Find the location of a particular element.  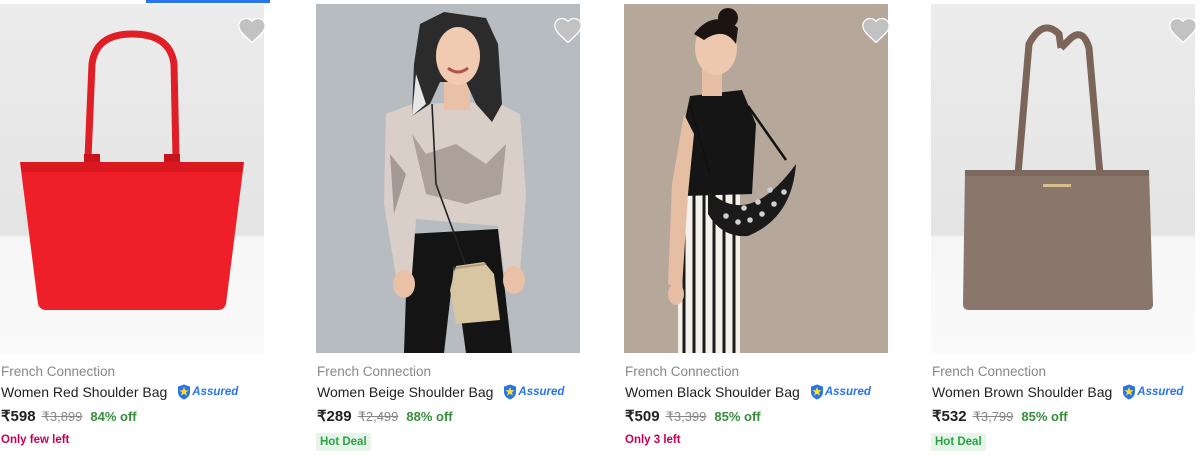

price-row: ₹289 ₹2,499 88% off is located at coordinates (385, 416).